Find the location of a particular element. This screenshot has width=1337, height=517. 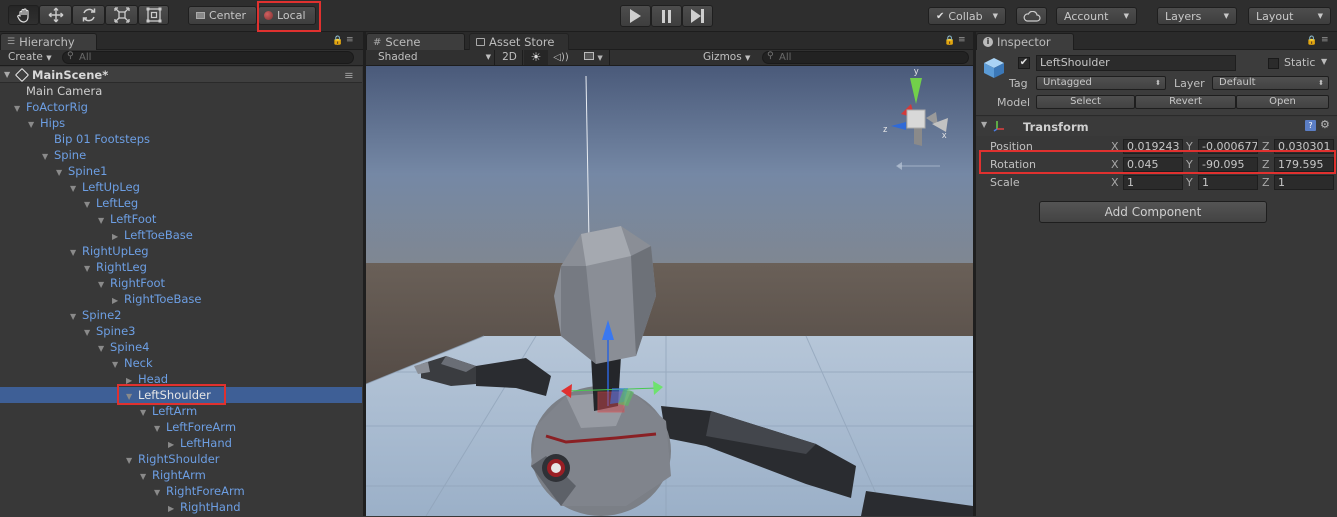

scene-search-input: ⚲ All is located at coordinates (865, 57).